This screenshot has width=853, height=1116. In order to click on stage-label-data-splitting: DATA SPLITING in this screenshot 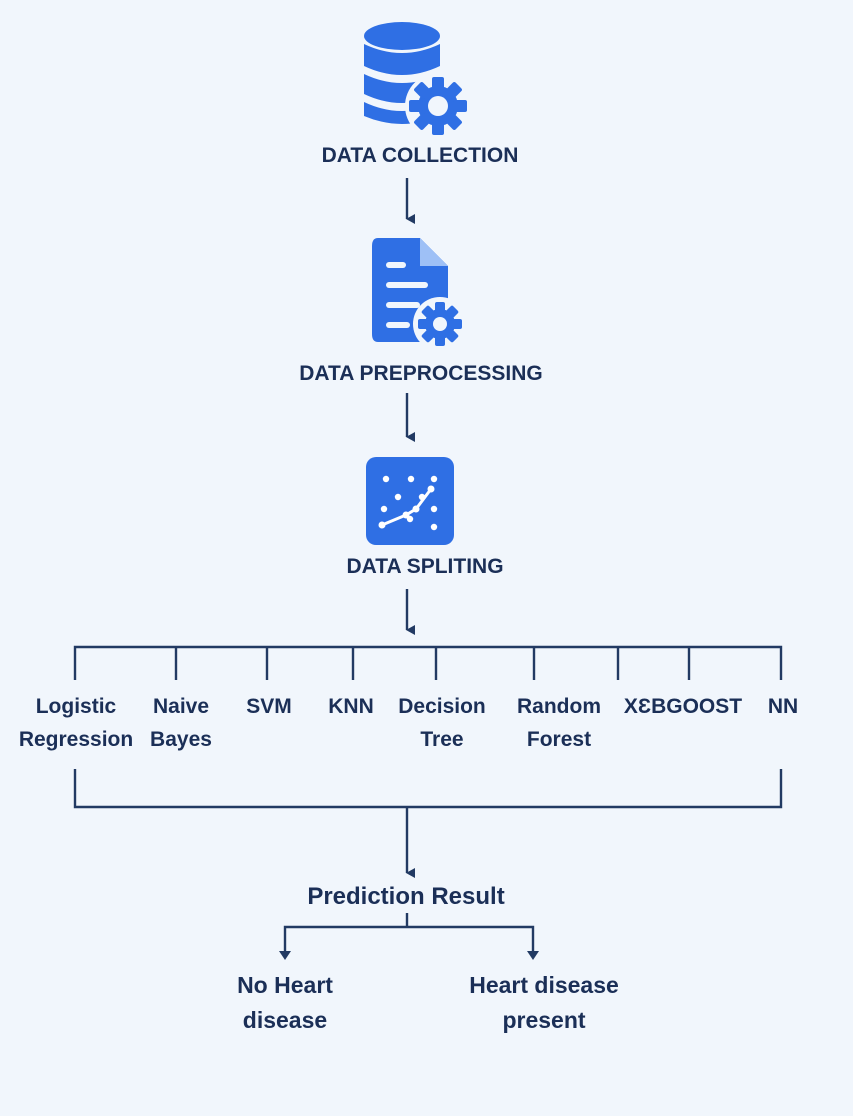, I will do `click(425, 566)`.